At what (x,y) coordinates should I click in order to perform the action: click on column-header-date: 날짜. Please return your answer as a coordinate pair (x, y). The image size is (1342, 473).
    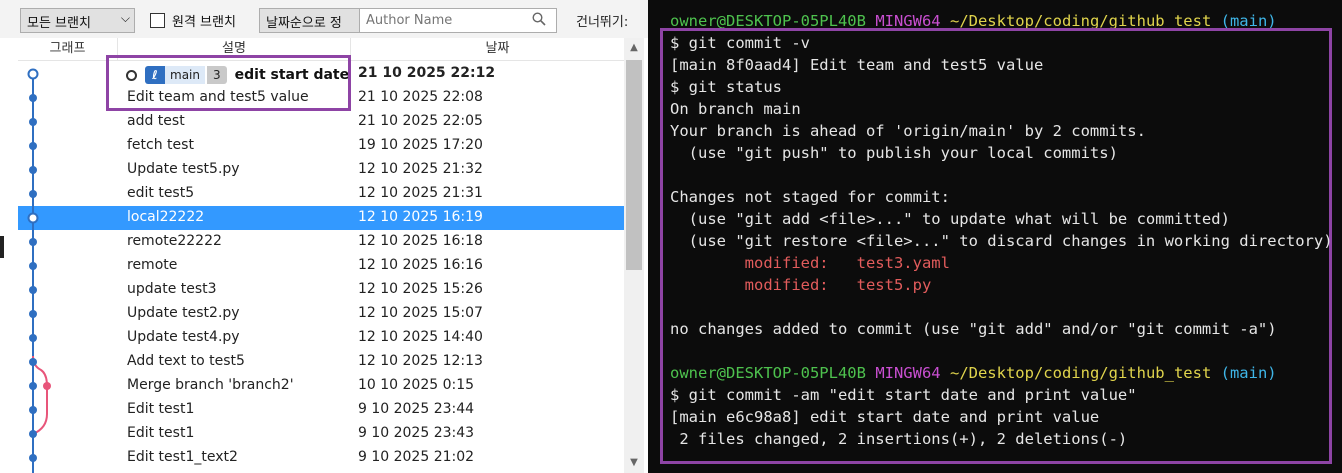
    Looking at the image, I should click on (497, 49).